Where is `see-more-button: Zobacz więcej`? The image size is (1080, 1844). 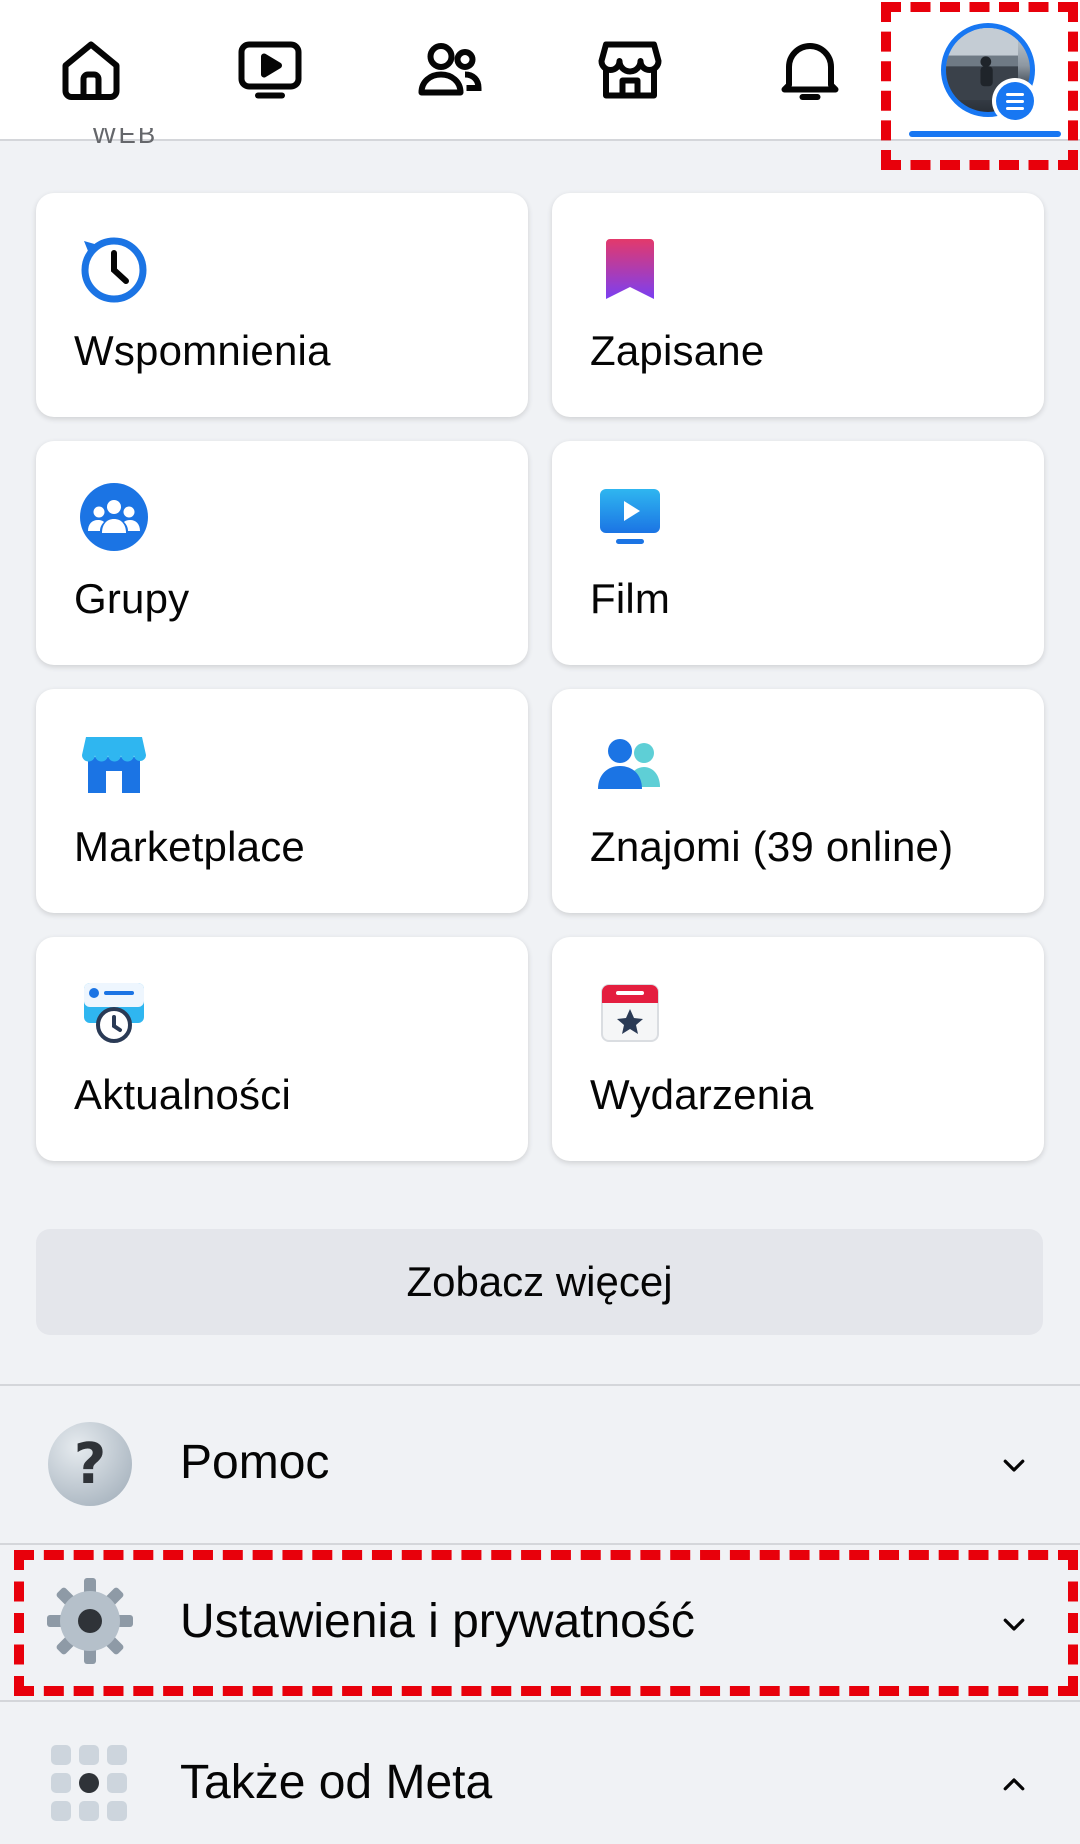
see-more-button: Zobacz więcej is located at coordinates (539, 1282).